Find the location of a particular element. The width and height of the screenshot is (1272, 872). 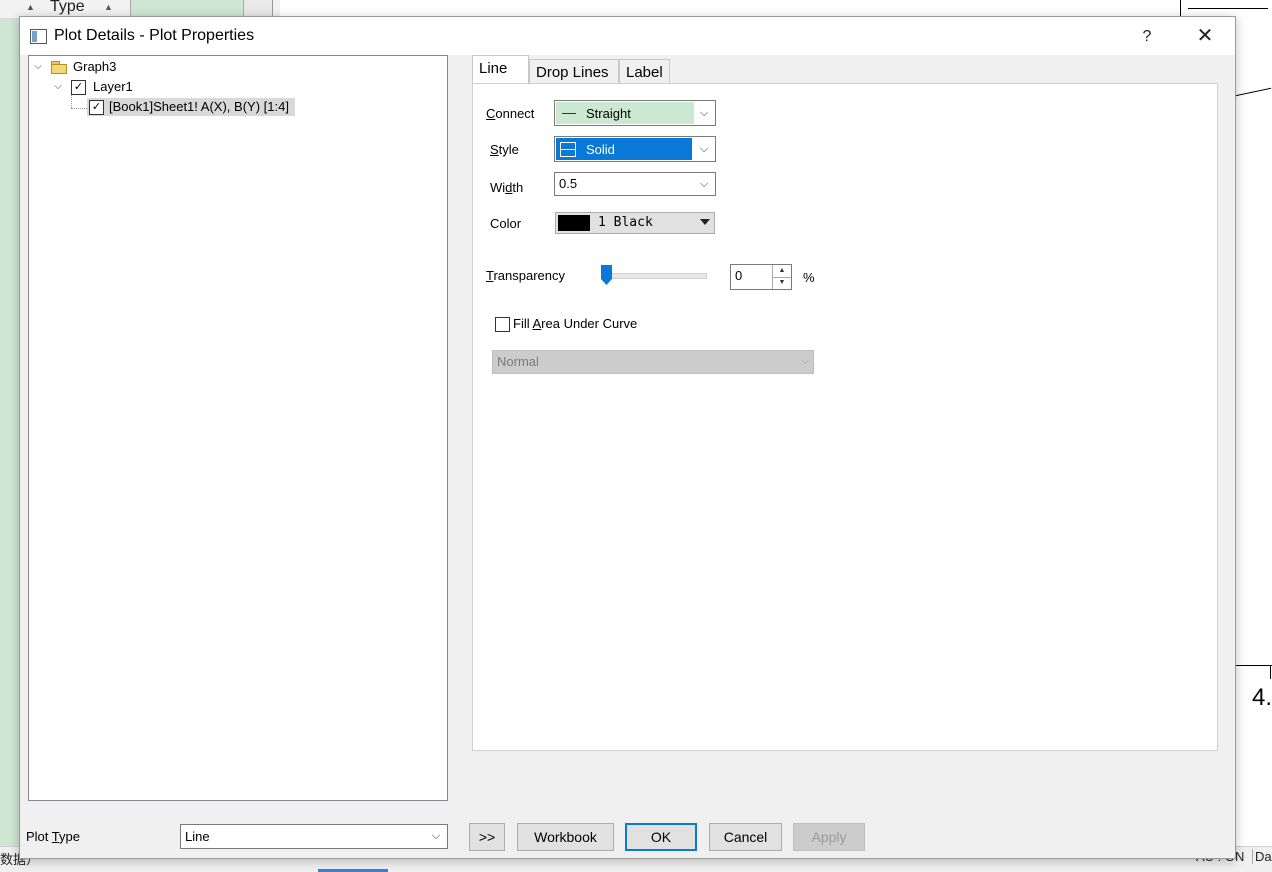

folder-open-icon is located at coordinates (59, 67).